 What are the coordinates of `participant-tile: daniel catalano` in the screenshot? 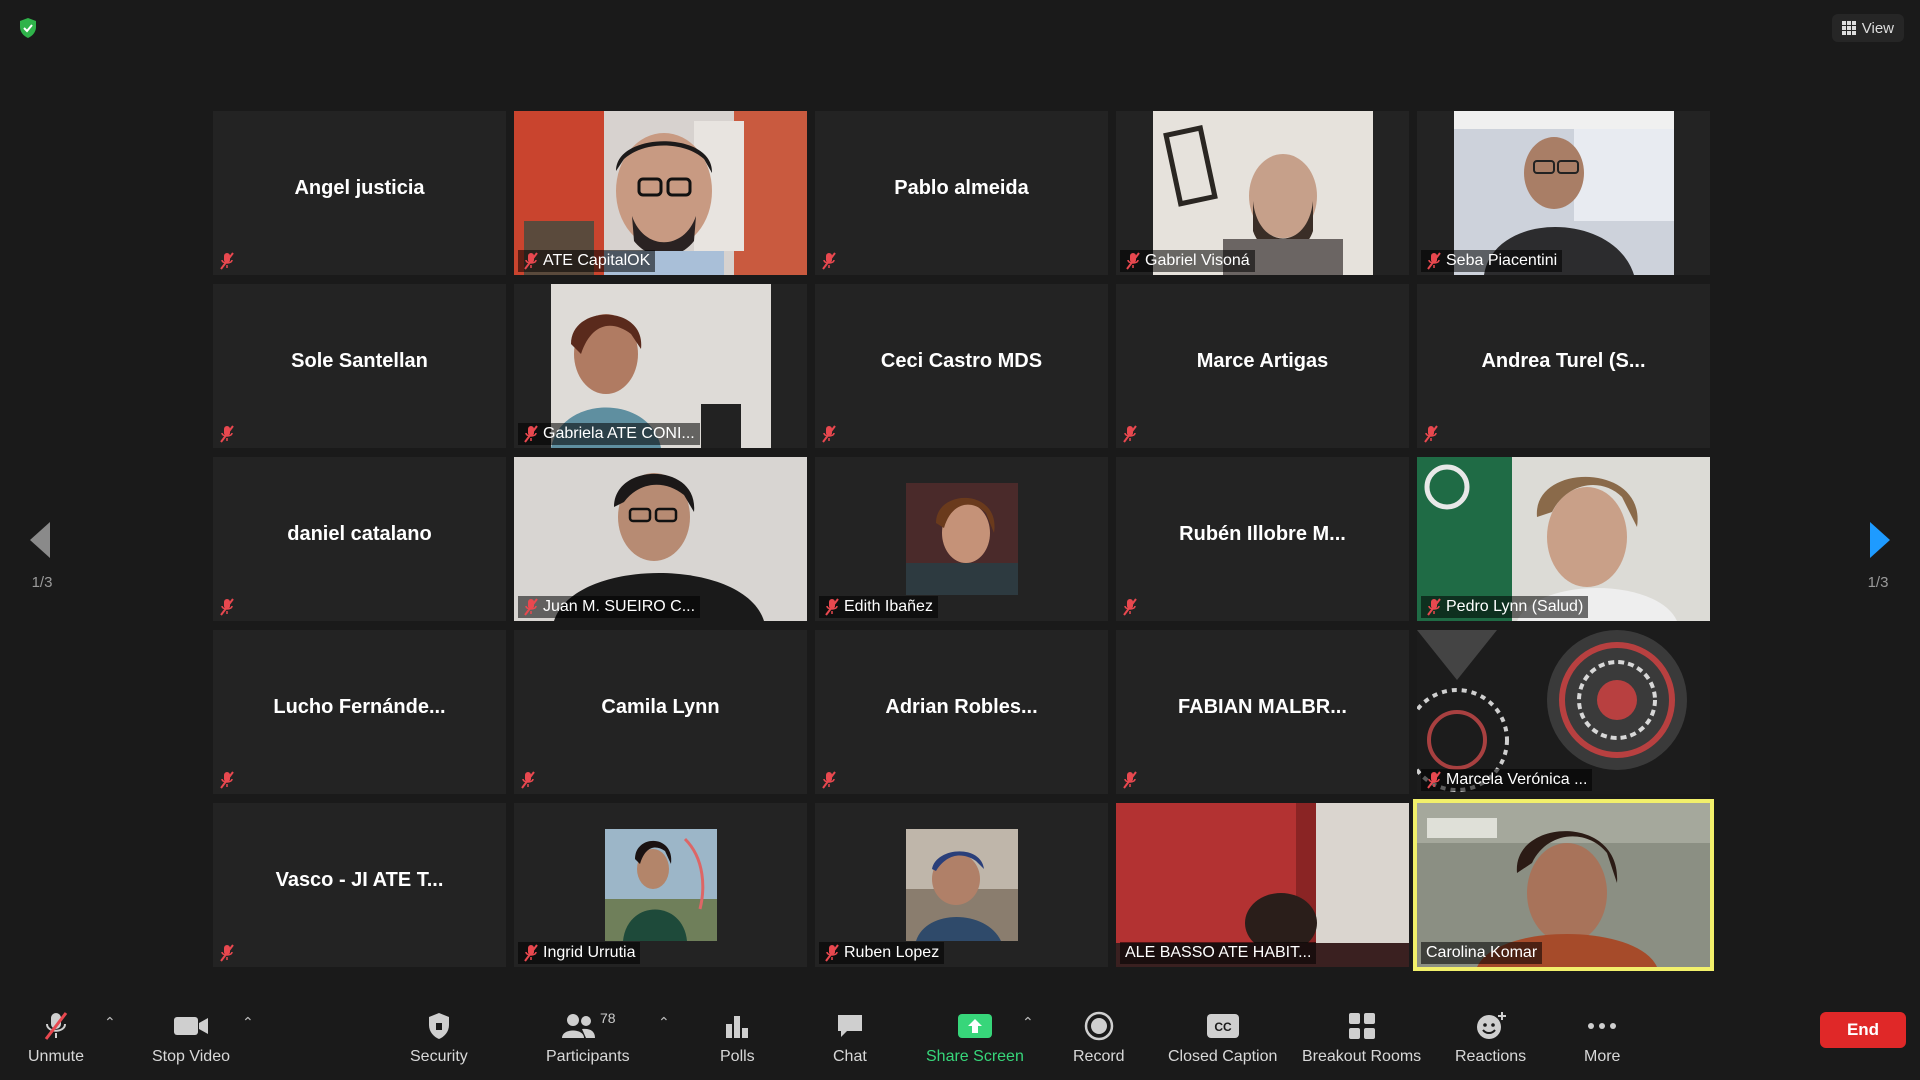 It's located at (359, 539).